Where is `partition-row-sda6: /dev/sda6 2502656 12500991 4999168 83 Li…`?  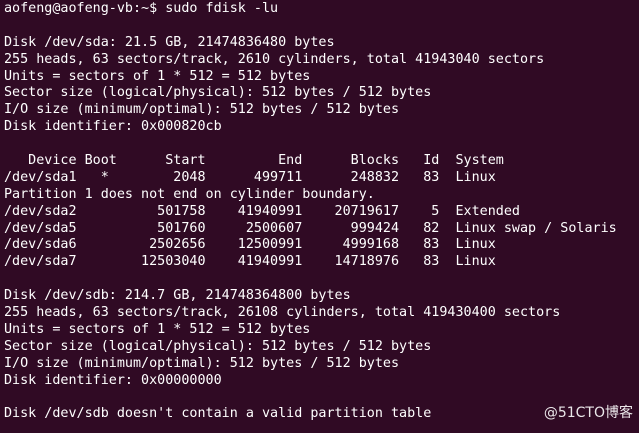 partition-row-sda6: /dev/sda6 2502656 12500991 4999168 83 Li… is located at coordinates (250, 245).